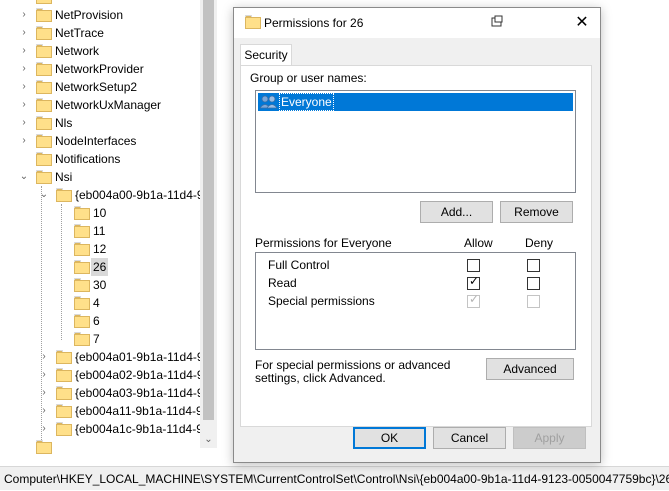  I want to click on cancel-button: Cancel, so click(469, 438).